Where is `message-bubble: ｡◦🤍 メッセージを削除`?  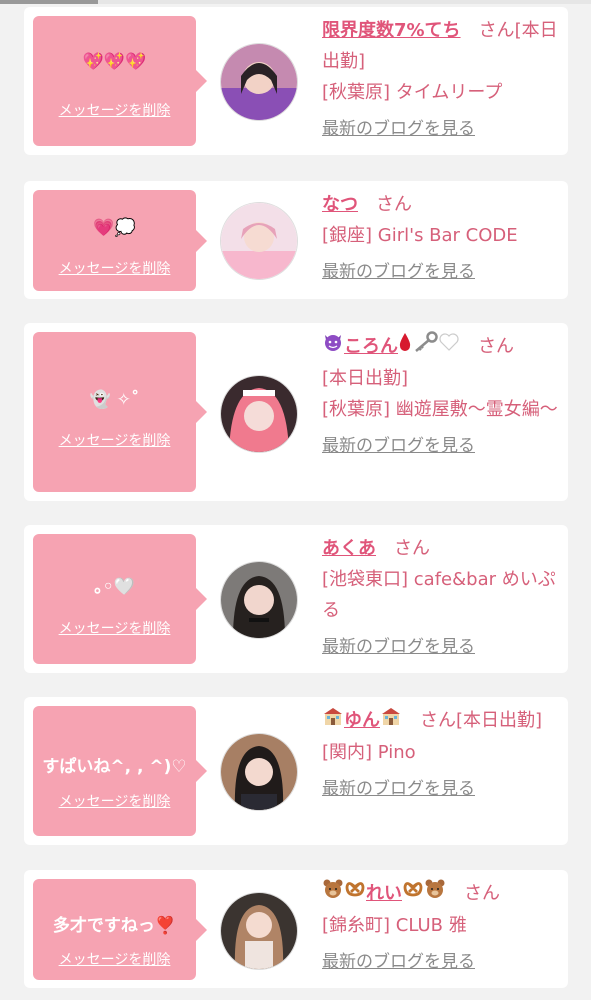
message-bubble: ｡◦🤍 メッセージを削除 is located at coordinates (120, 599).